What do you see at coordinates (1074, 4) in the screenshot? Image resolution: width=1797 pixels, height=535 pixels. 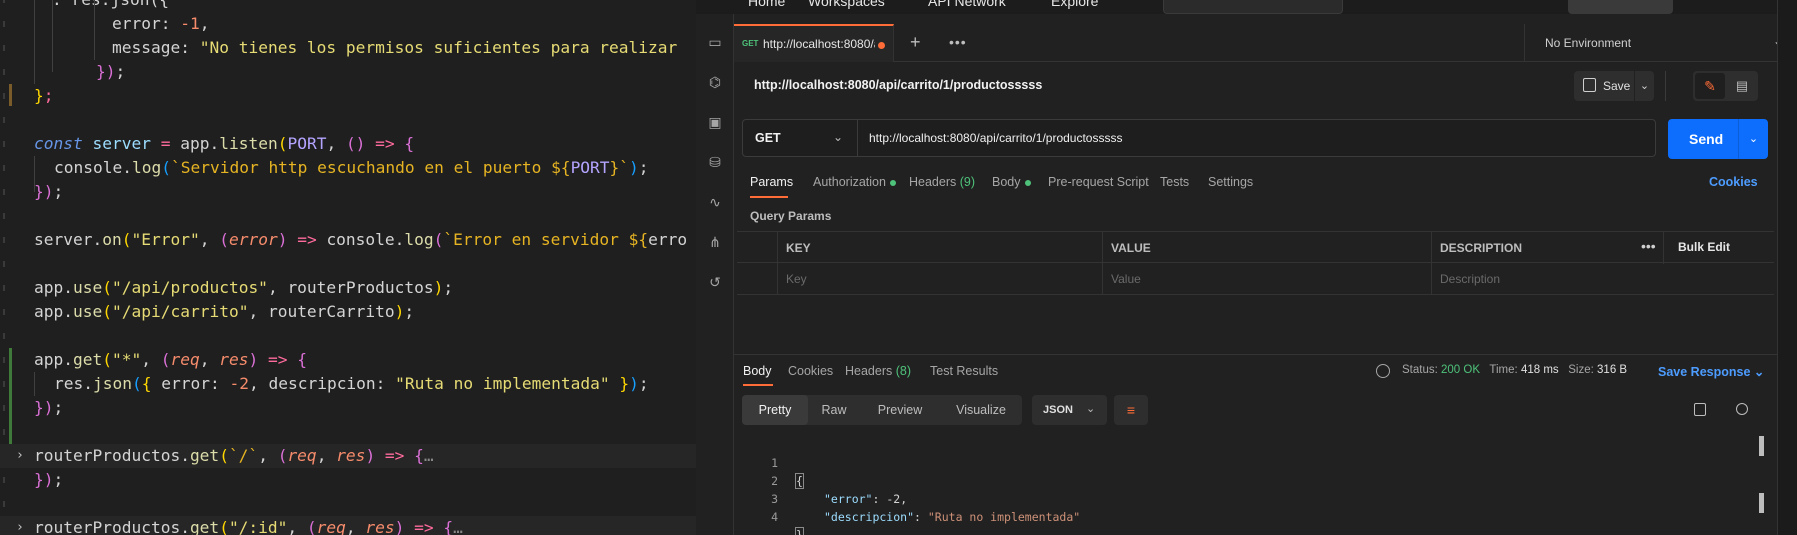 I see `nav-explore: Explore` at bounding box center [1074, 4].